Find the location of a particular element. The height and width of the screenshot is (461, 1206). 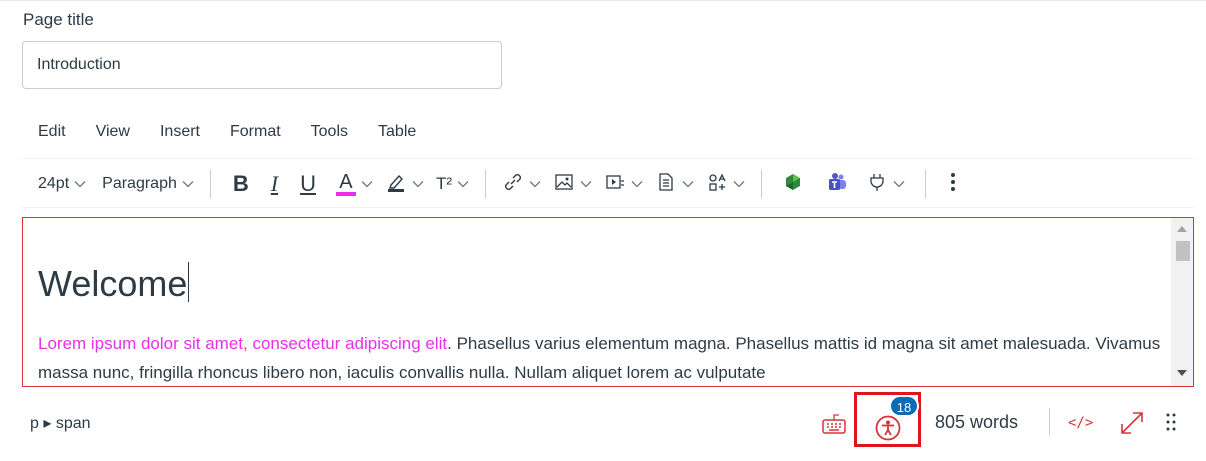

more-button is located at coordinates (953, 184).